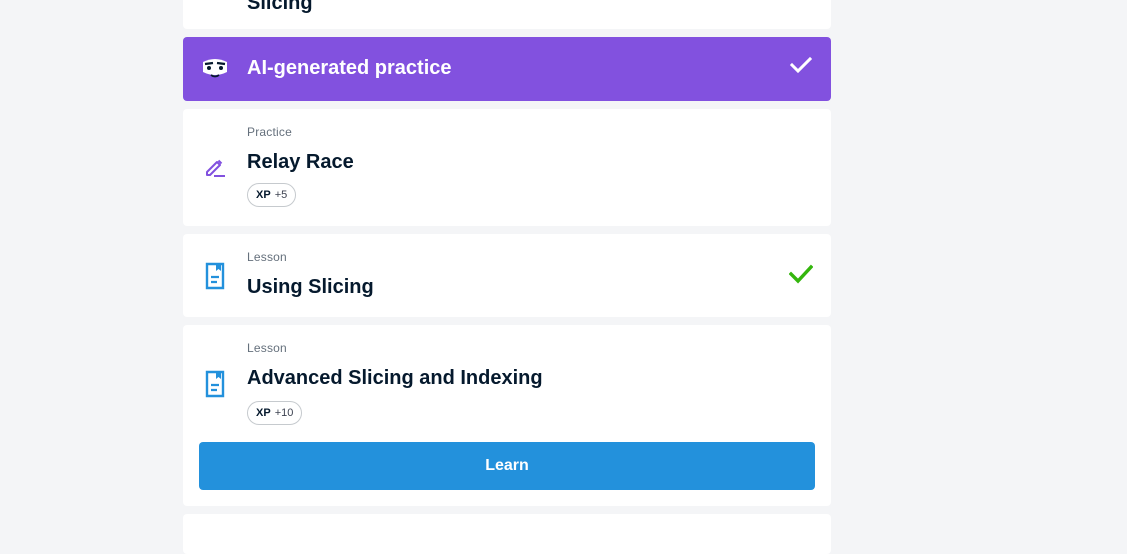  What do you see at coordinates (215, 69) in the screenshot?
I see `ai-face-icon` at bounding box center [215, 69].